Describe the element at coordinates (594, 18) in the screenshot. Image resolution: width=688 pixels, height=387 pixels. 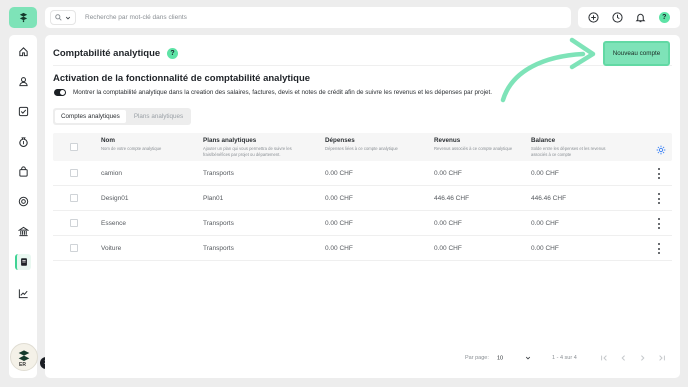
I see `add-circle-icon` at that location.